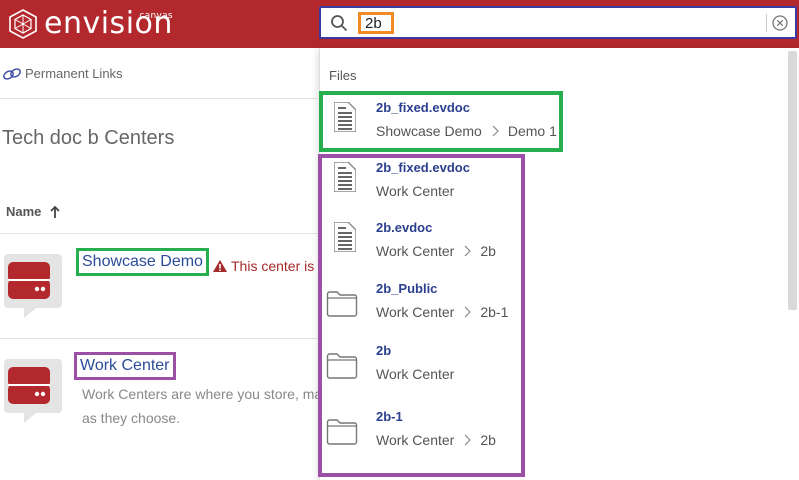  What do you see at coordinates (343, 75) in the screenshot?
I see `results-group-heading: Files` at bounding box center [343, 75].